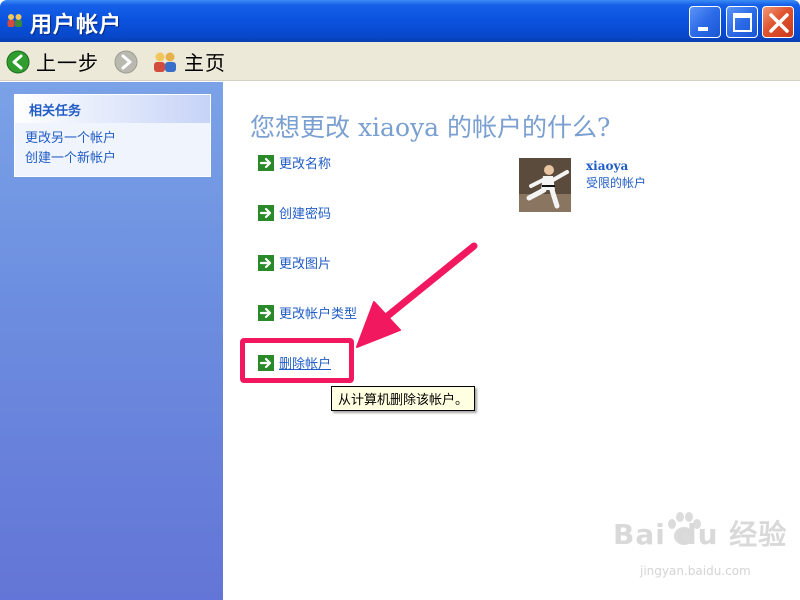  I want to click on related-tasks-box: 相关任务 更改另一个帐户 创建一个新帐户, so click(112, 135).